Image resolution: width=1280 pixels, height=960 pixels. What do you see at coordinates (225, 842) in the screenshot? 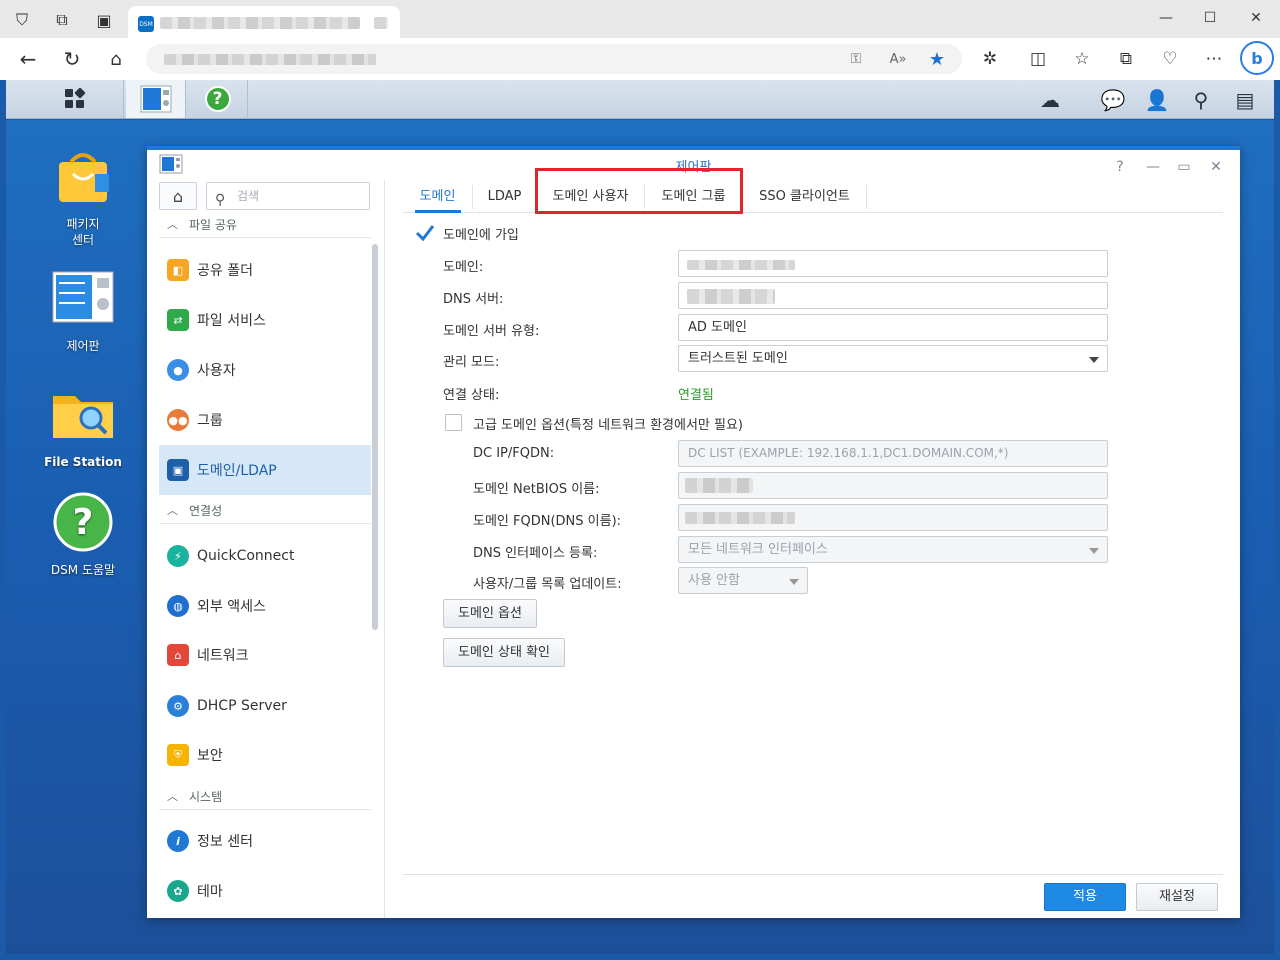
I see `sidebar-item-label: 정보 센터` at bounding box center [225, 842].